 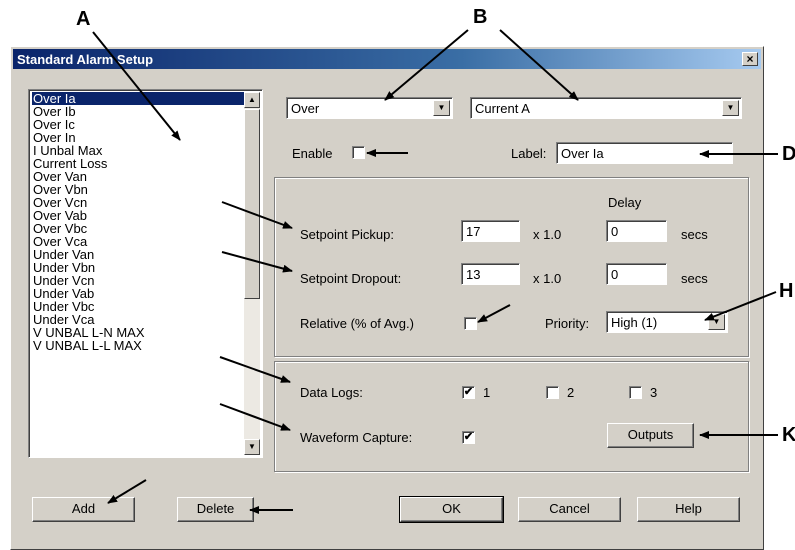 What do you see at coordinates (636, 231) in the screenshot?
I see `pickup-delay-input: 0` at bounding box center [636, 231].